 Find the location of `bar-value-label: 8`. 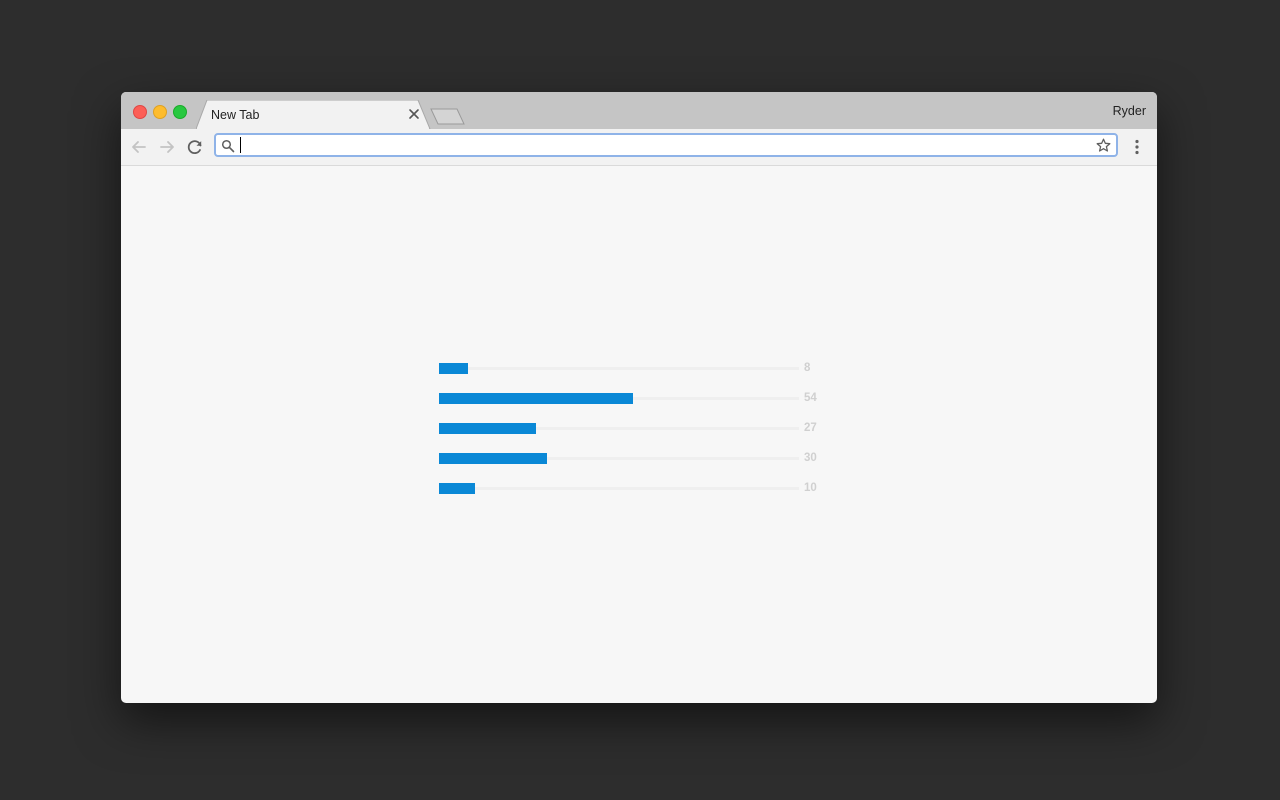

bar-value-label: 8 is located at coordinates (807, 368).